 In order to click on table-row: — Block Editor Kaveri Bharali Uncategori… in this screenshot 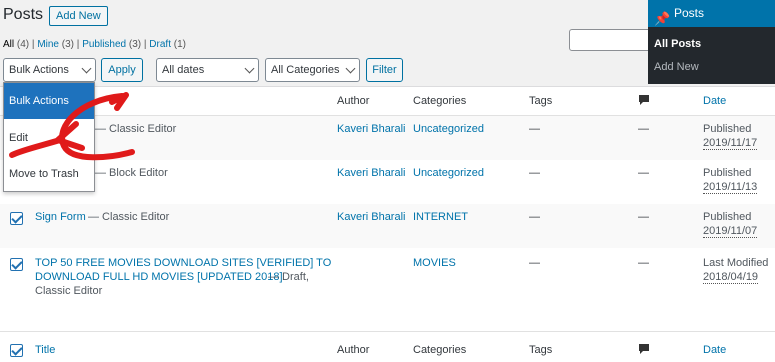, I will do `click(387, 182)`.